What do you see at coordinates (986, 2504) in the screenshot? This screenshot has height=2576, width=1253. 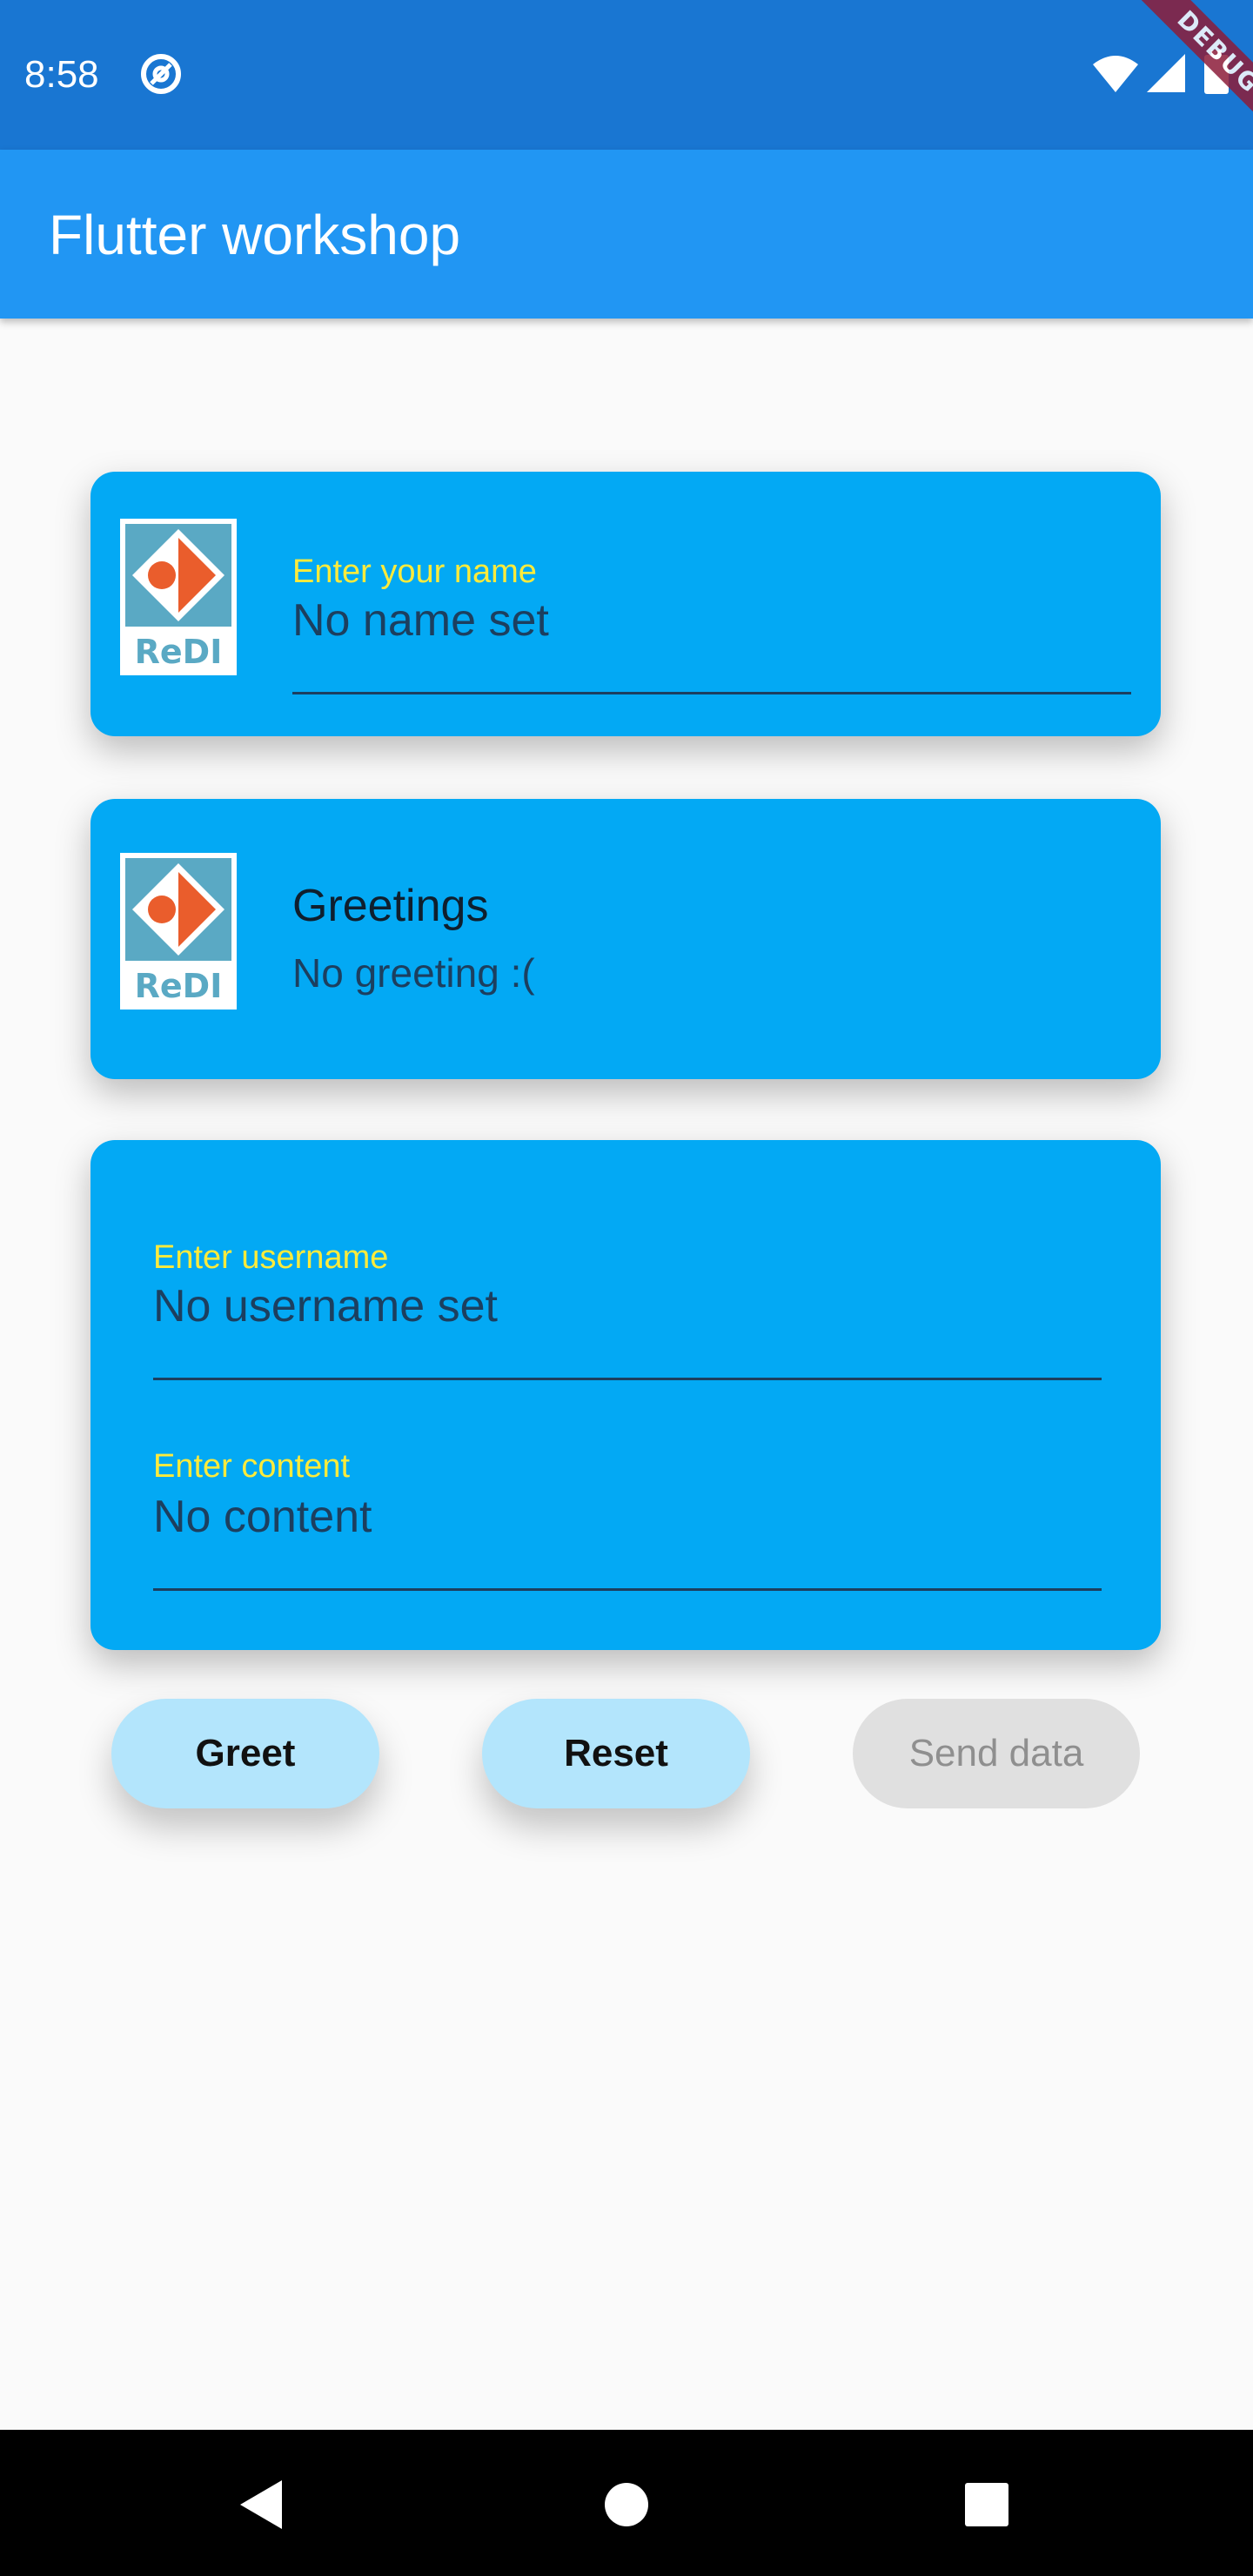 I see `recents-icon` at bounding box center [986, 2504].